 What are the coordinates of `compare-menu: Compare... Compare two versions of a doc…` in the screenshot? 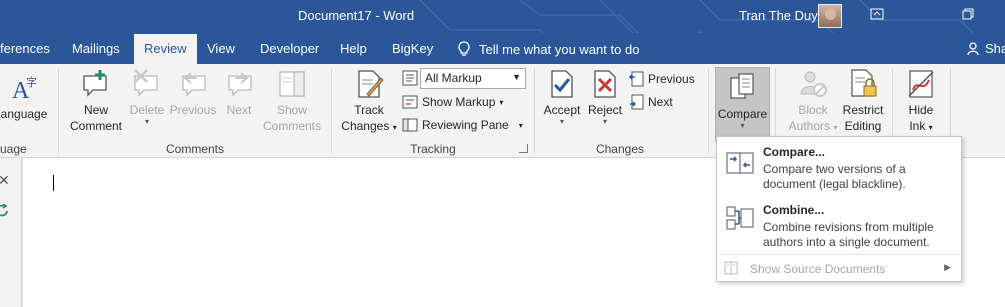 It's located at (839, 209).